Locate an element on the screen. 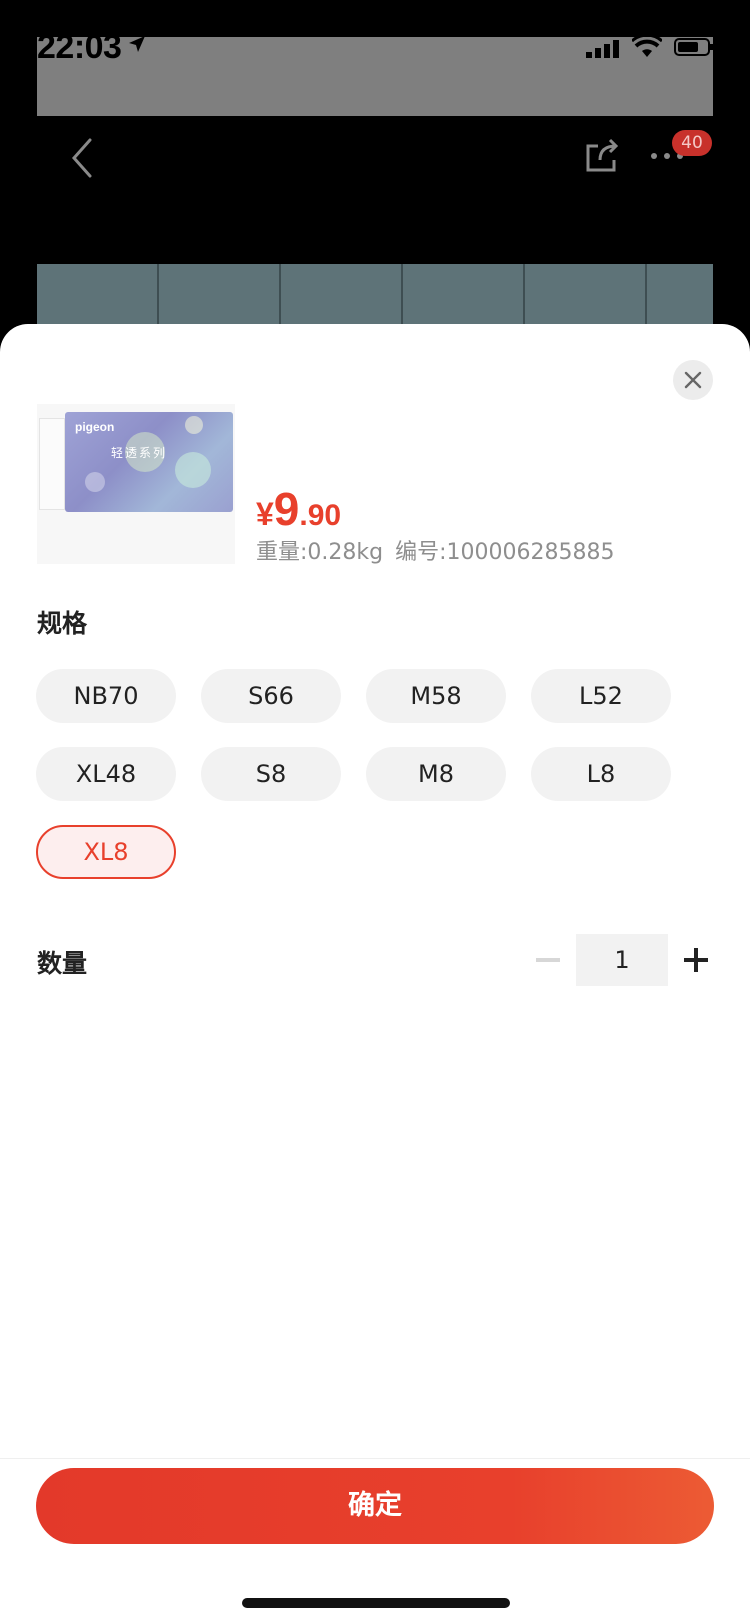  confirm-button: 确定 is located at coordinates (375, 1506).